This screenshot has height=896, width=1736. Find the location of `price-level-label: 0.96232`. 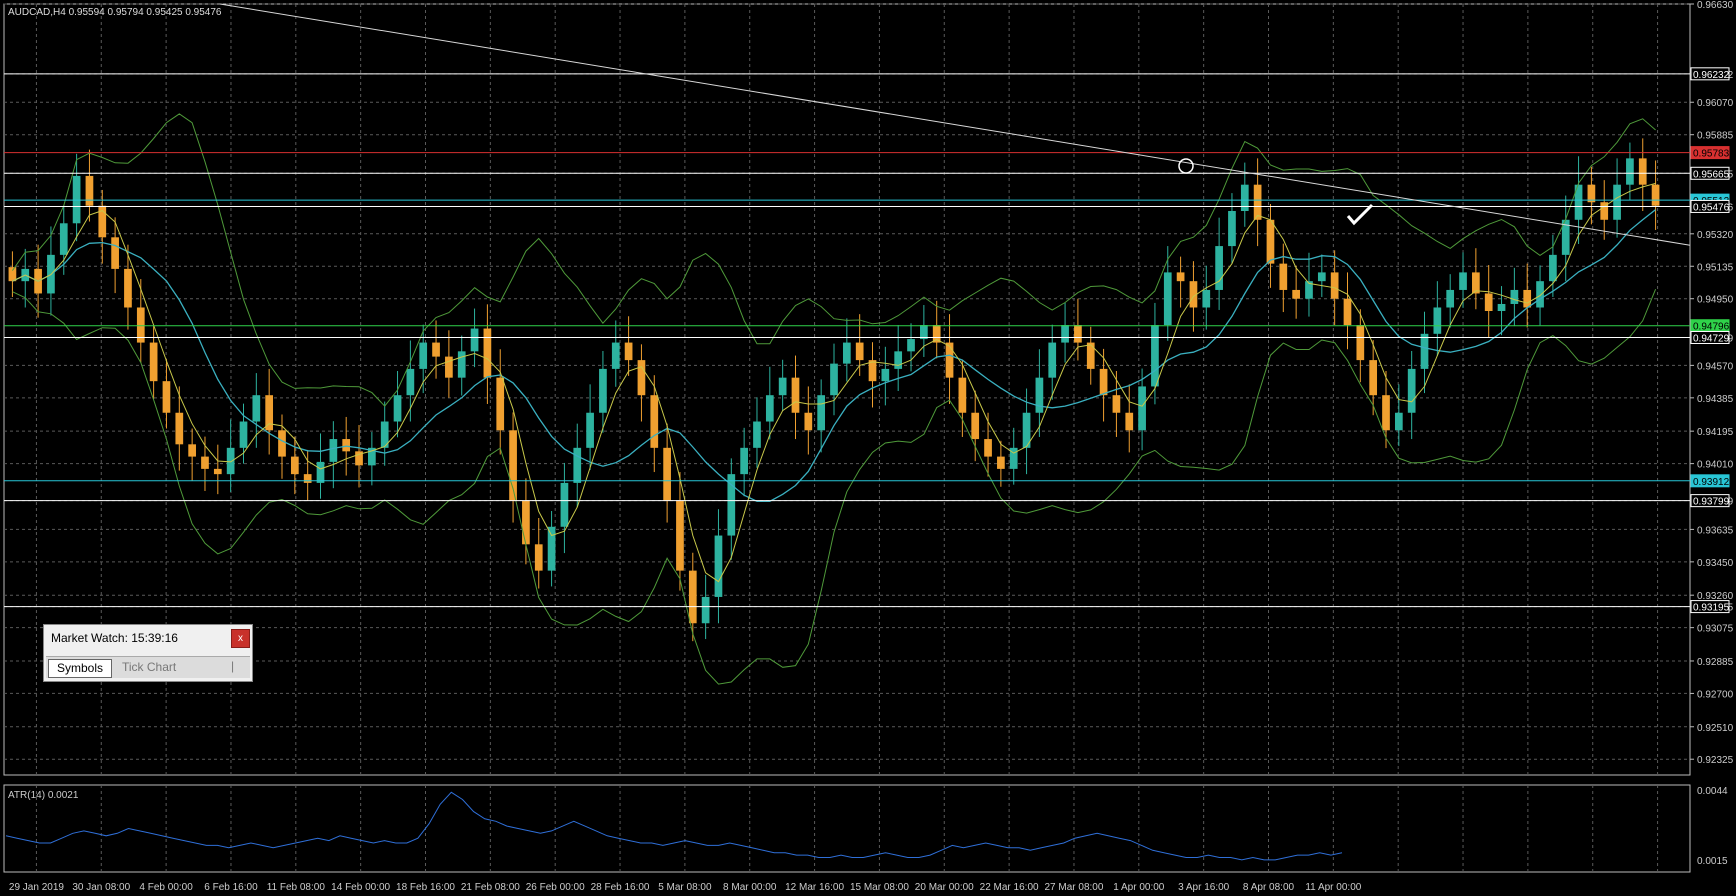

price-level-label: 0.96232 is located at coordinates (1711, 75).